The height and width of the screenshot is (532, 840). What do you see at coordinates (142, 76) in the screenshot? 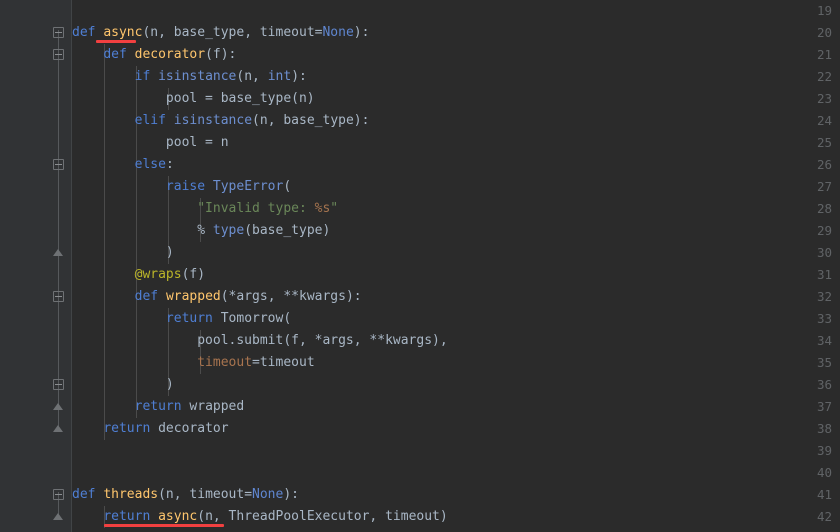
I see `code-token: if` at bounding box center [142, 76].